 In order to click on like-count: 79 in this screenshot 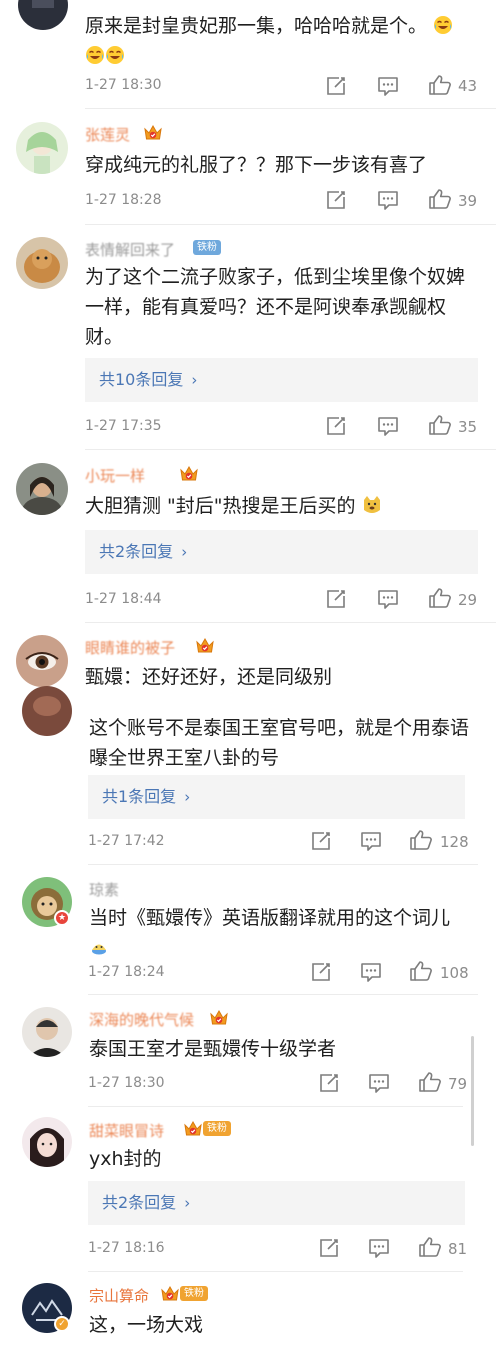, I will do `click(458, 1084)`.